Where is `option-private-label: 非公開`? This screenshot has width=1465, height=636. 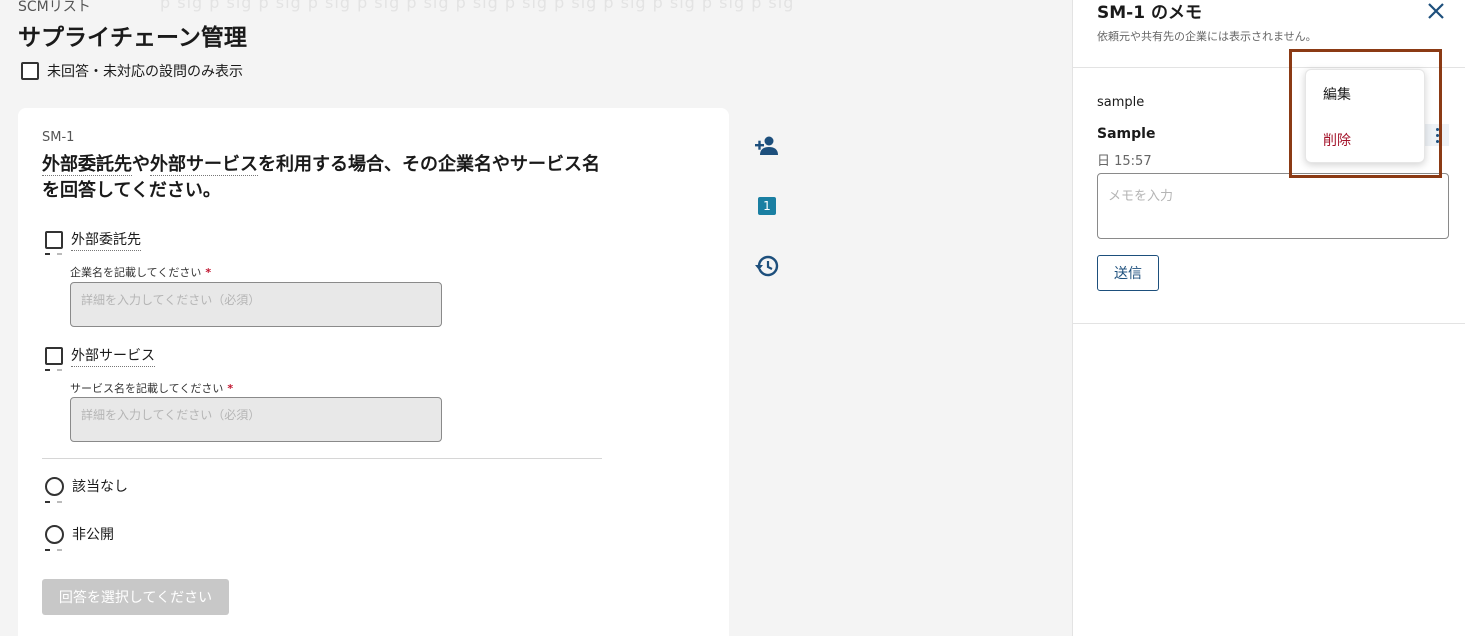 option-private-label: 非公開 is located at coordinates (93, 535).